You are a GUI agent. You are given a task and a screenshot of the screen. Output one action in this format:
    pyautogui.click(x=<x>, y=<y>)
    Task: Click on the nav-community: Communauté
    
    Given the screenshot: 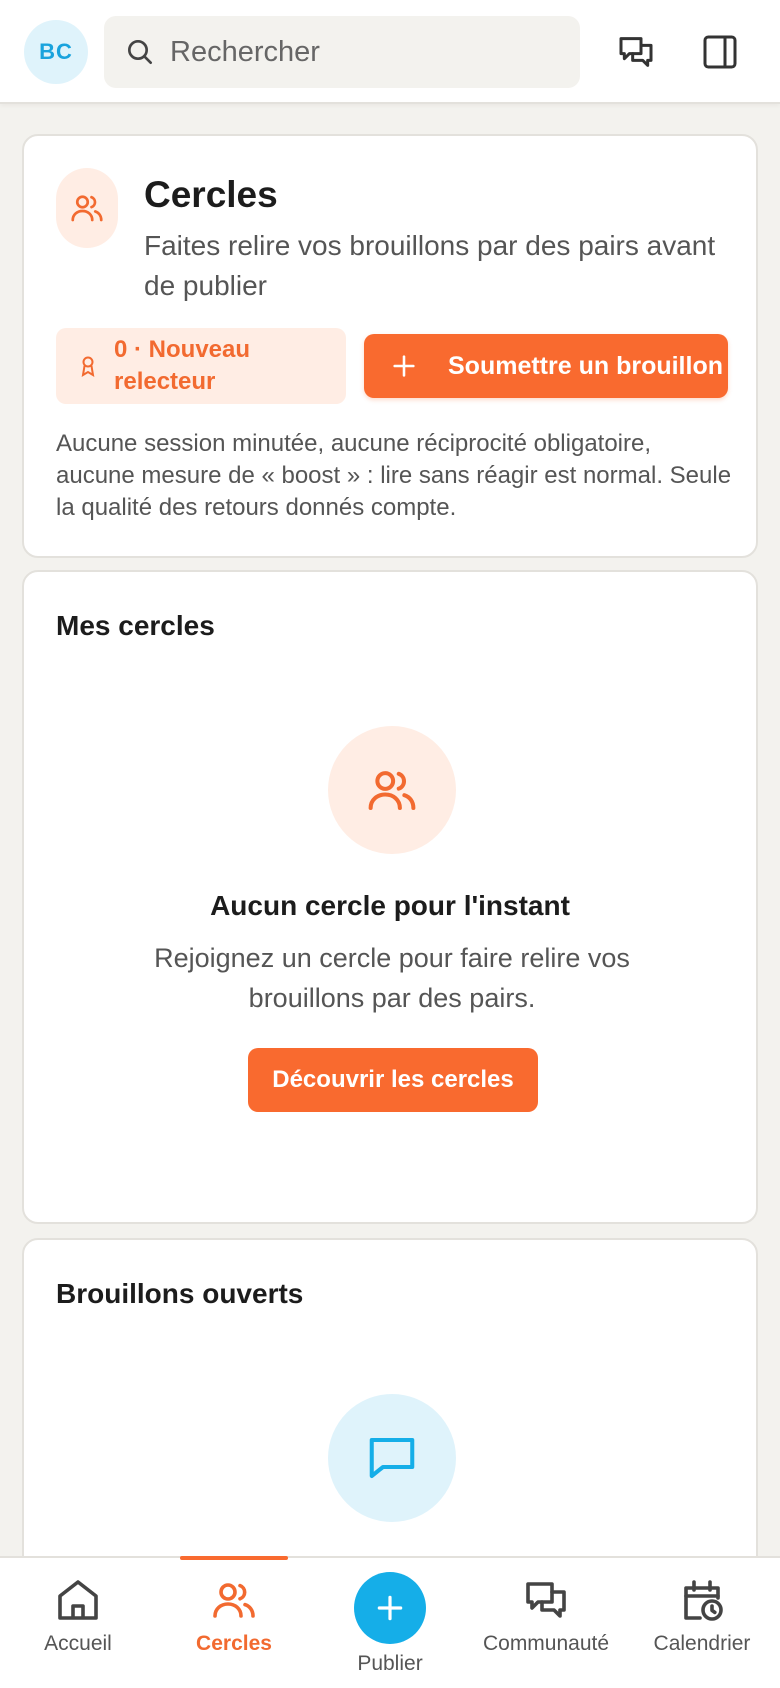 What is the action you would take?
    pyautogui.click(x=546, y=1623)
    